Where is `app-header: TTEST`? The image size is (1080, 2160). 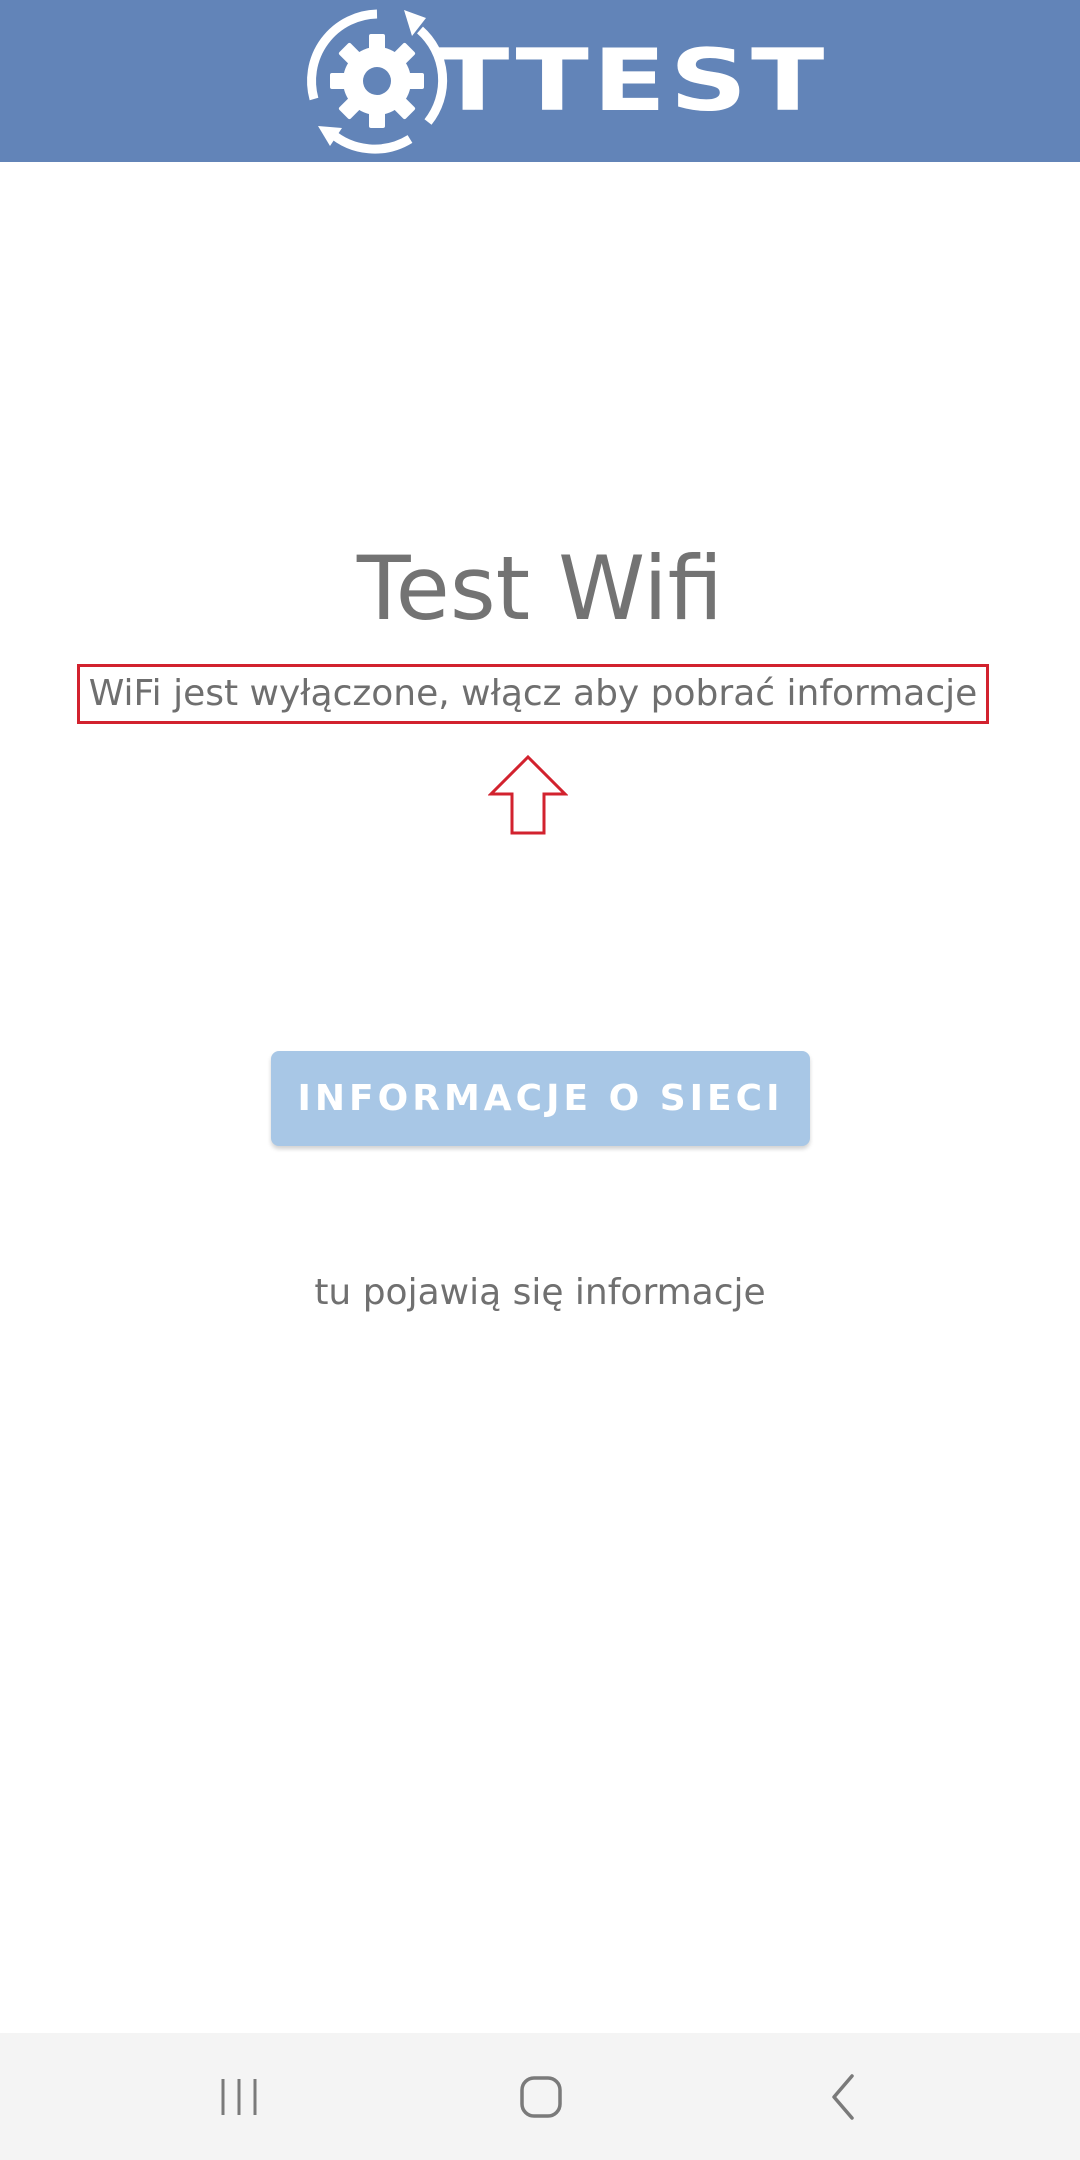 app-header: TTEST is located at coordinates (540, 81).